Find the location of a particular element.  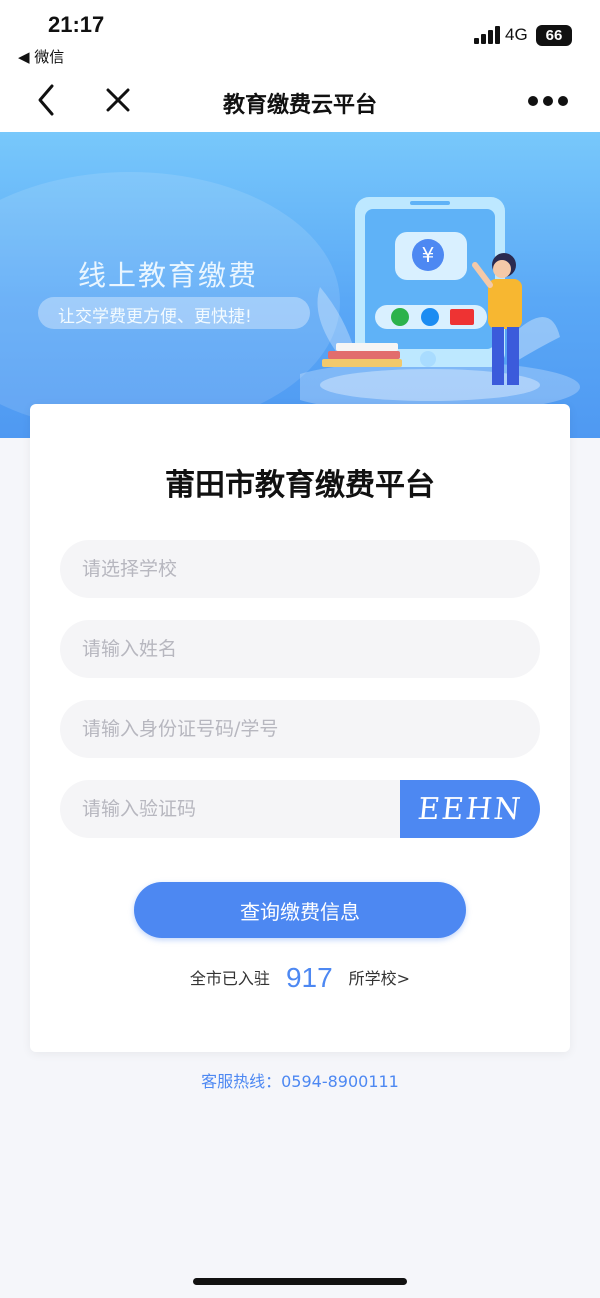

currency-glyph: ¥ is located at coordinates (428, 255).